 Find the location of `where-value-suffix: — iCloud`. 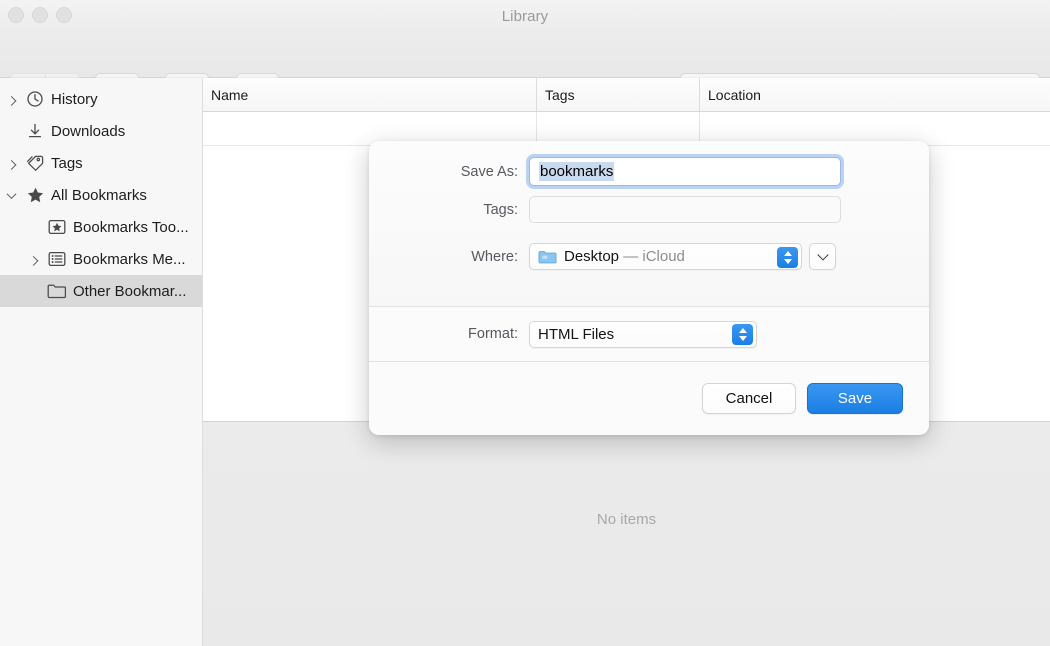

where-value-suffix: — iCloud is located at coordinates (652, 256).